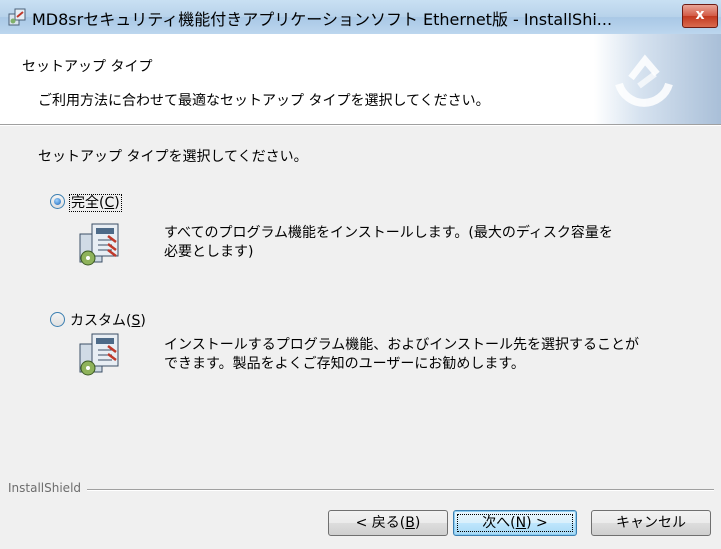 The image size is (721, 549). I want to click on custom-setup-icon, so click(99, 354).